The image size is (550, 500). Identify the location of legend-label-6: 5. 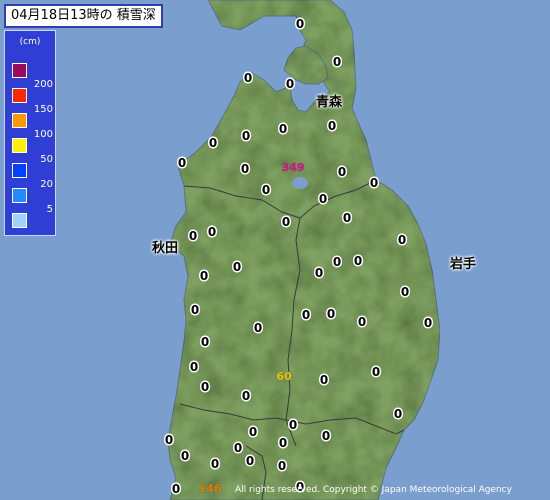
(49, 209).